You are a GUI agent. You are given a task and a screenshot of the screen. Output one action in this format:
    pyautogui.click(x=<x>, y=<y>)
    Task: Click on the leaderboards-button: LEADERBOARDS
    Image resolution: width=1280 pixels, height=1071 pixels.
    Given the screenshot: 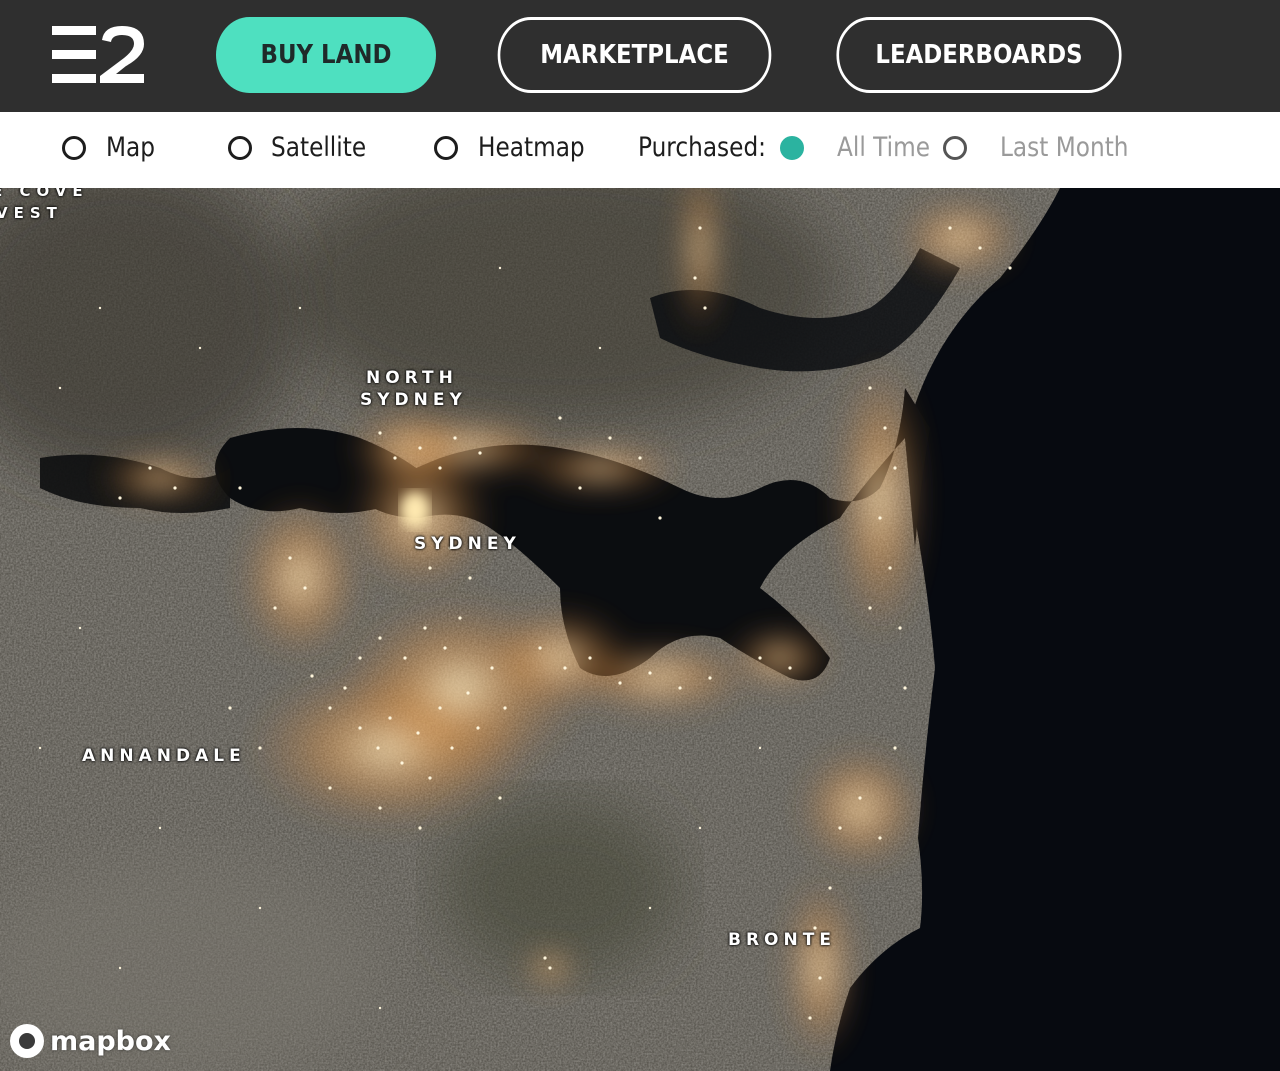 What is the action you would take?
    pyautogui.click(x=979, y=55)
    